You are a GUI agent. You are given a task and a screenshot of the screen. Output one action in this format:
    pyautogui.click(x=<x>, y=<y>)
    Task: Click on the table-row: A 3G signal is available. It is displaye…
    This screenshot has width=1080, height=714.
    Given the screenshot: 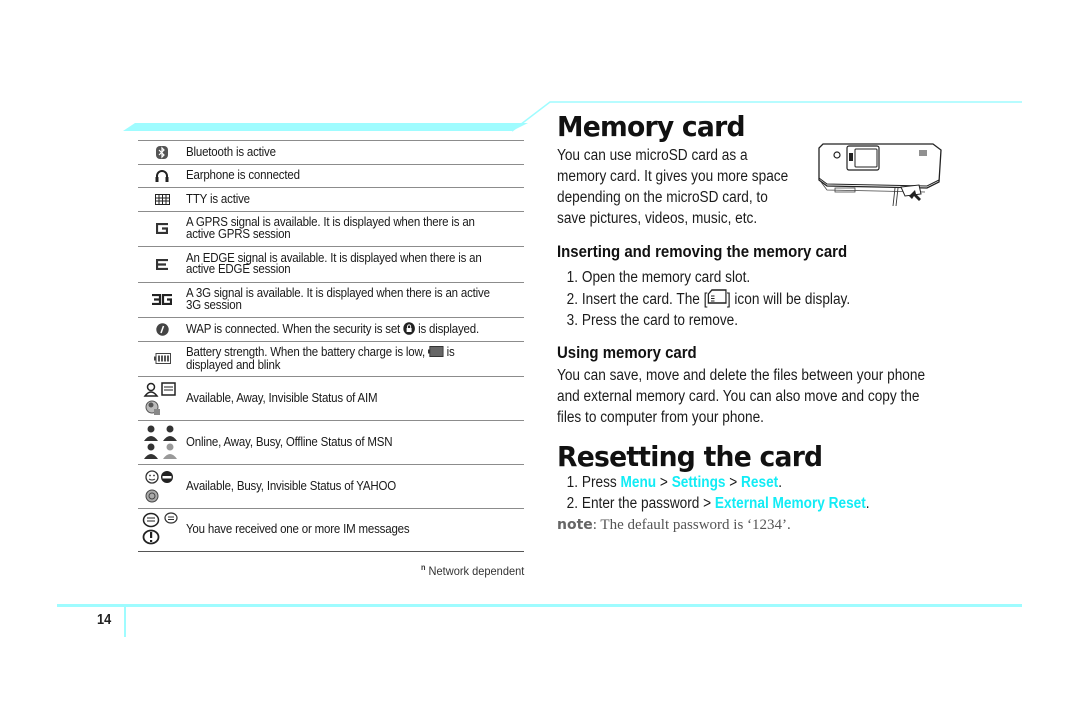 What is the action you would take?
    pyautogui.click(x=331, y=299)
    